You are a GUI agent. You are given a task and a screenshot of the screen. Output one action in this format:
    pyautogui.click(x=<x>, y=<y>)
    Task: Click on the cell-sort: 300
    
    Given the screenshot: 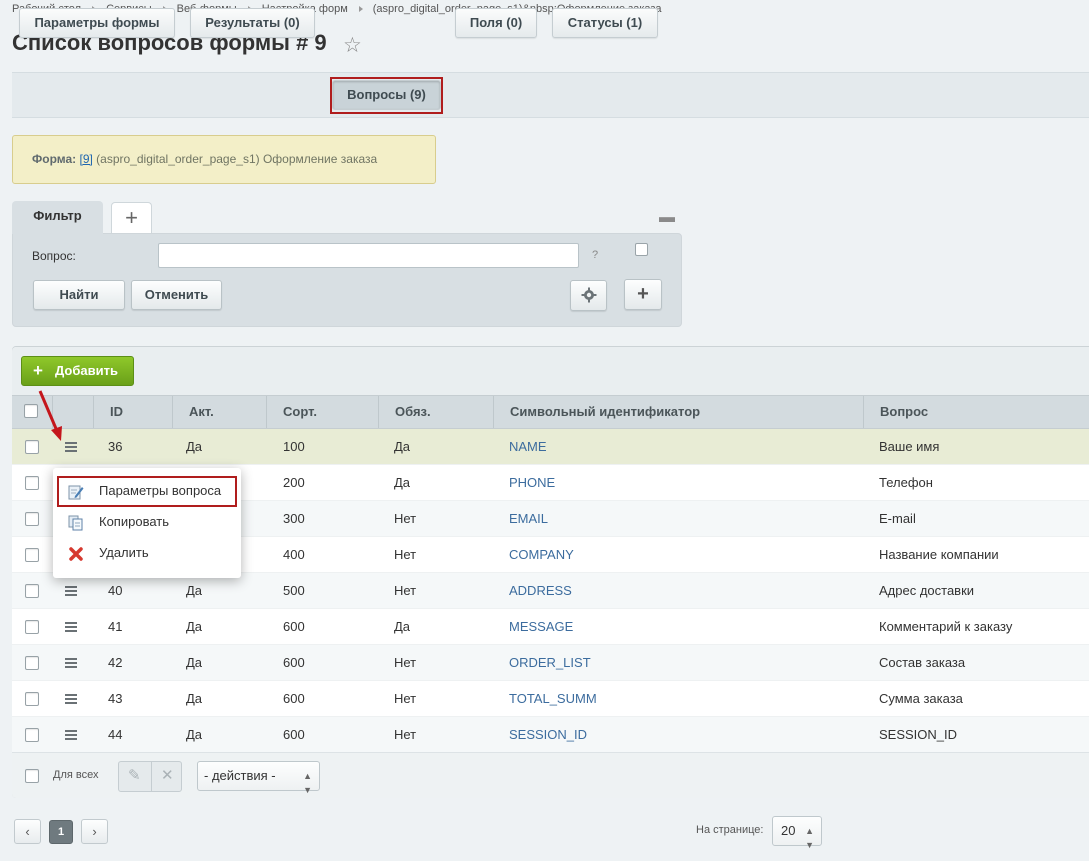 What is the action you would take?
    pyautogui.click(x=294, y=518)
    